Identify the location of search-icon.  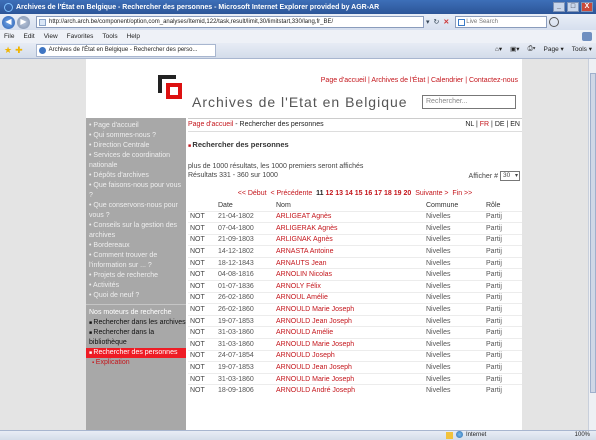
(554, 22).